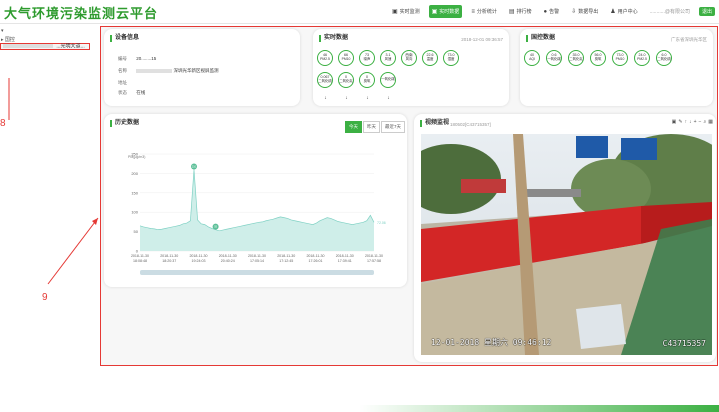 This screenshot has width=719, height=412. Describe the element at coordinates (598, 59) in the screenshot. I see `gauge-label: 臭氧` at that location.